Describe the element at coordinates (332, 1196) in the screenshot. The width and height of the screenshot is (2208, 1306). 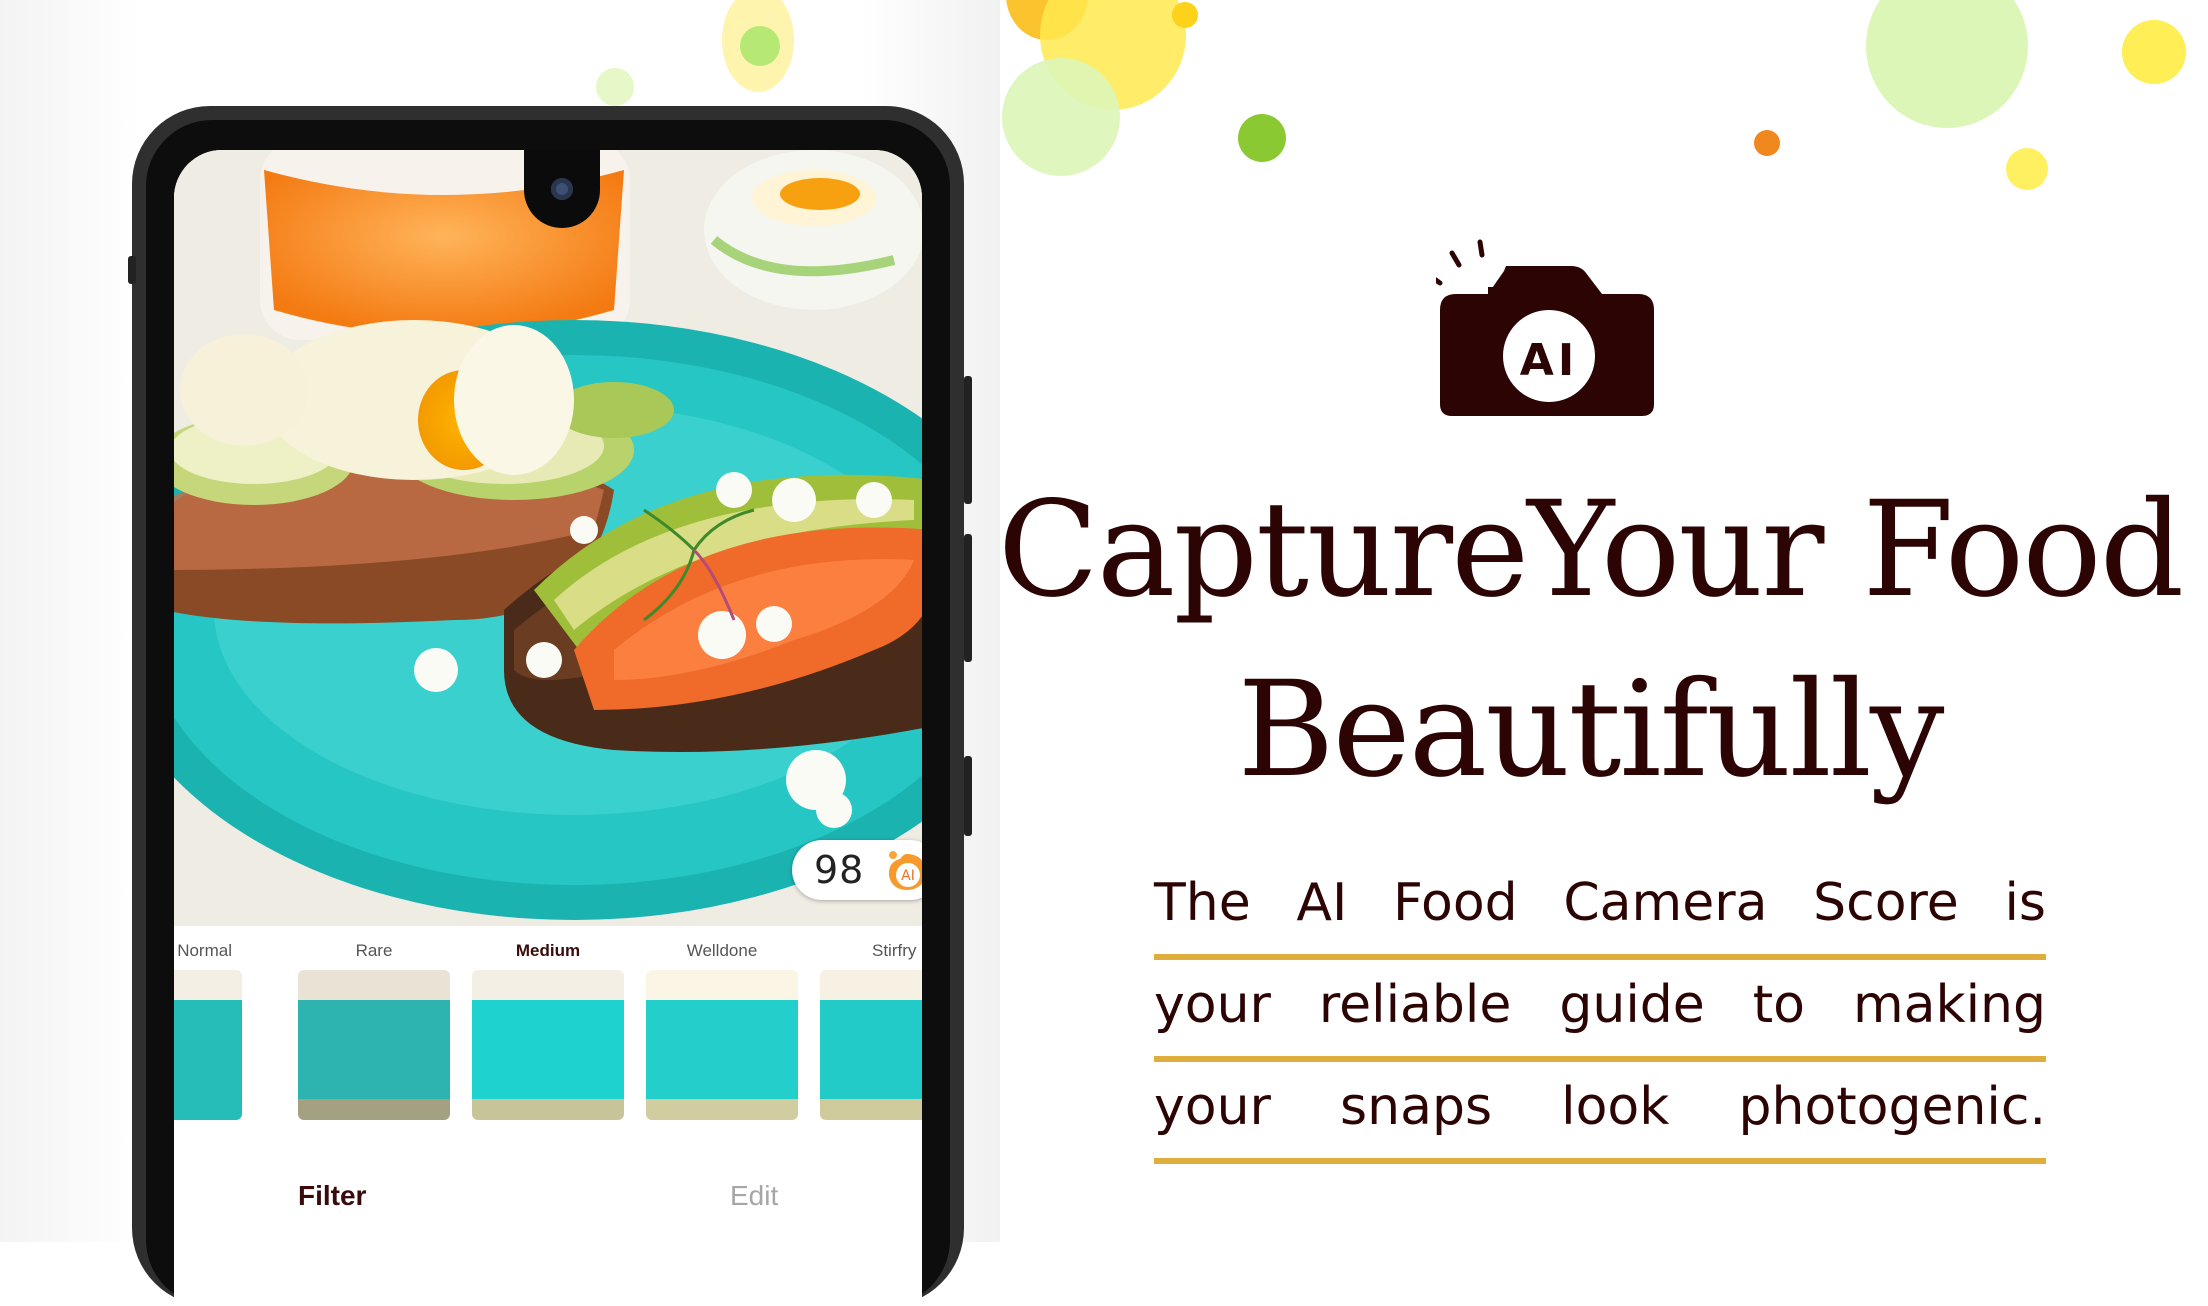
I see `tab-filter: Filter` at that location.